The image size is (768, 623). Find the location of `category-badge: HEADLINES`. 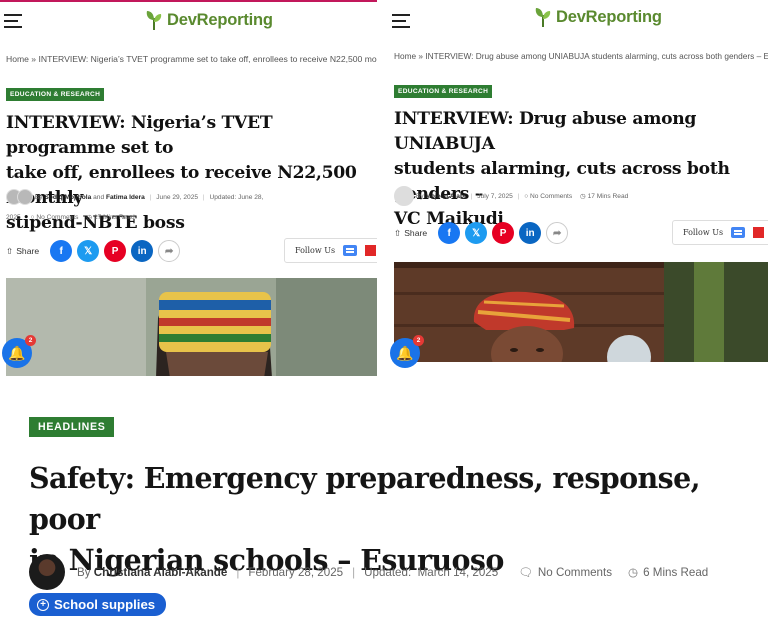

category-badge: HEADLINES is located at coordinates (71, 427).